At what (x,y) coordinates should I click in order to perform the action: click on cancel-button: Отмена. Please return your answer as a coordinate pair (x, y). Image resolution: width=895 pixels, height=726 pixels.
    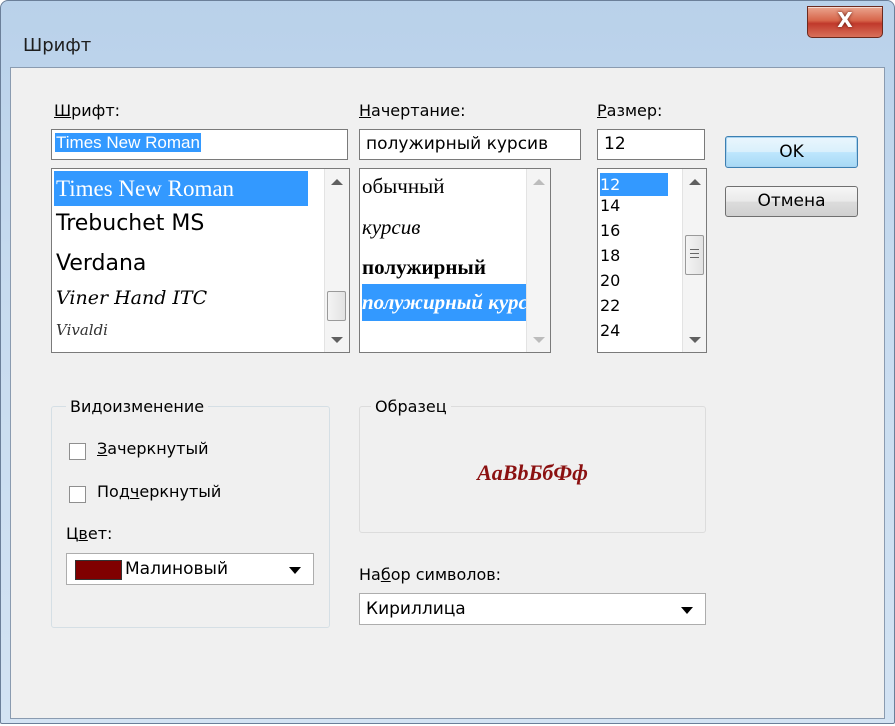
    Looking at the image, I should click on (791, 201).